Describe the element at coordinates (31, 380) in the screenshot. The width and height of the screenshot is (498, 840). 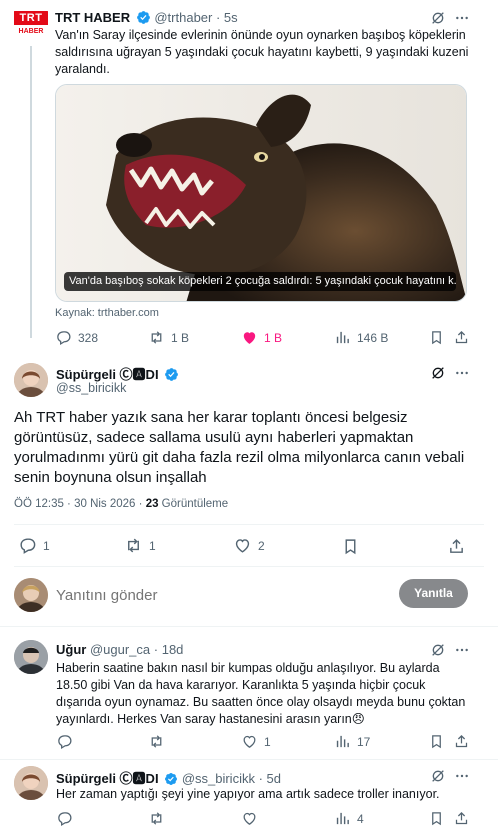
I see `main-author-avatar` at that location.